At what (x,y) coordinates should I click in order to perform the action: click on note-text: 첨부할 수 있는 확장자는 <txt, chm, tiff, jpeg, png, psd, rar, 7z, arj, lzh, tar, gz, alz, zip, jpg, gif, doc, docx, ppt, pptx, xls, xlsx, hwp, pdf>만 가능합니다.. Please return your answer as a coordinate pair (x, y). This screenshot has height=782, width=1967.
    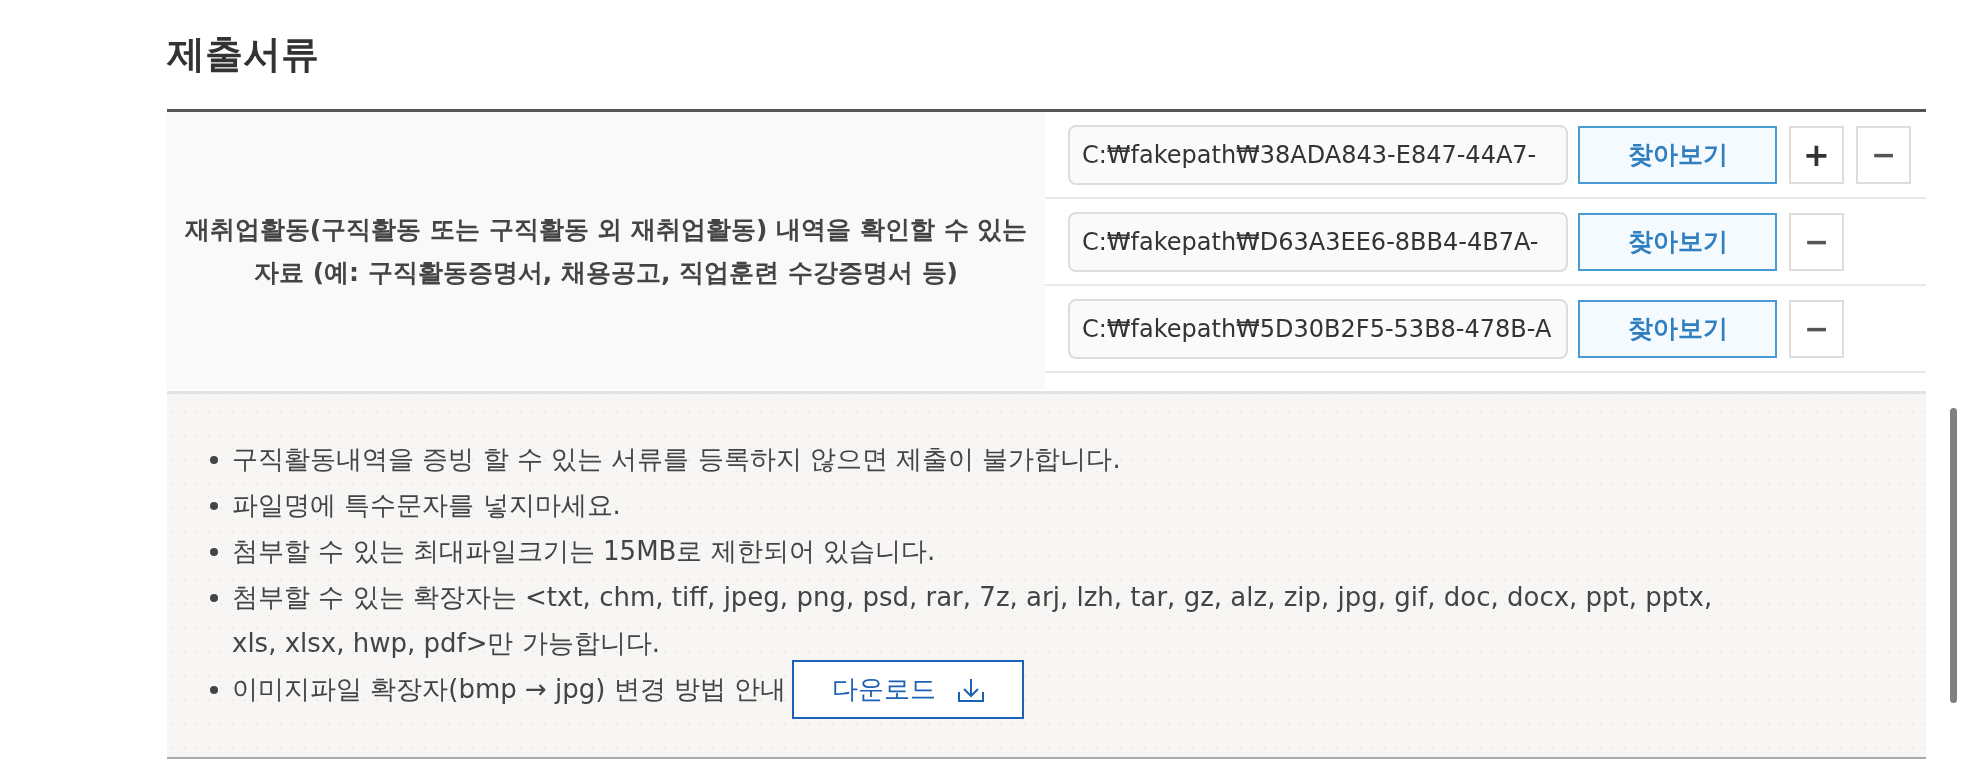
    Looking at the image, I should click on (973, 620).